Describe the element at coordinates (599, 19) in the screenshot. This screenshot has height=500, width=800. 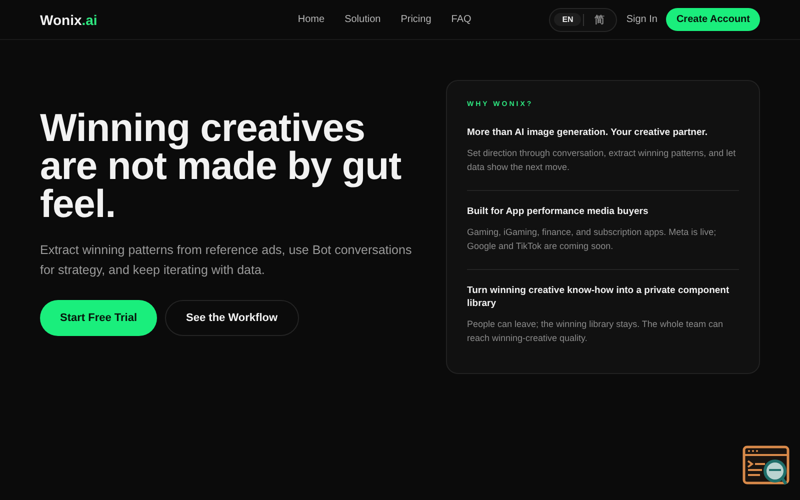
I see `language-option: 简` at that location.